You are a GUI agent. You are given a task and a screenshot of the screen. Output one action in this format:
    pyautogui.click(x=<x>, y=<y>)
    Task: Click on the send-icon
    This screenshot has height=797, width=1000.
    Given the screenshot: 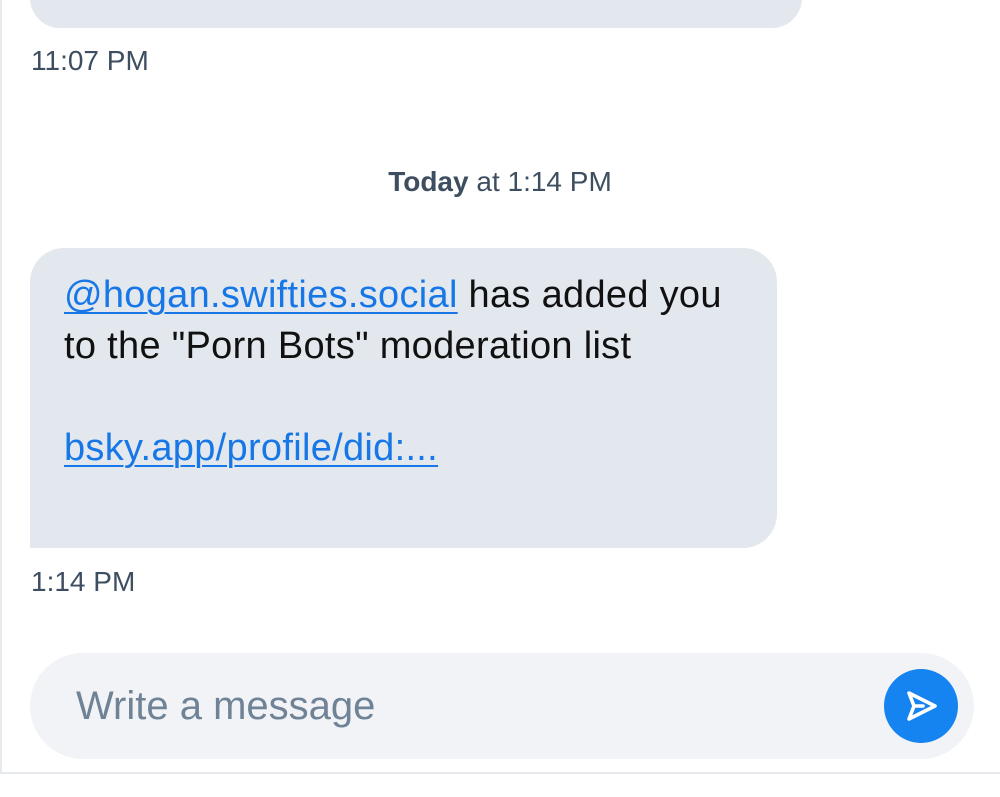 What is the action you would take?
    pyautogui.click(x=922, y=706)
    